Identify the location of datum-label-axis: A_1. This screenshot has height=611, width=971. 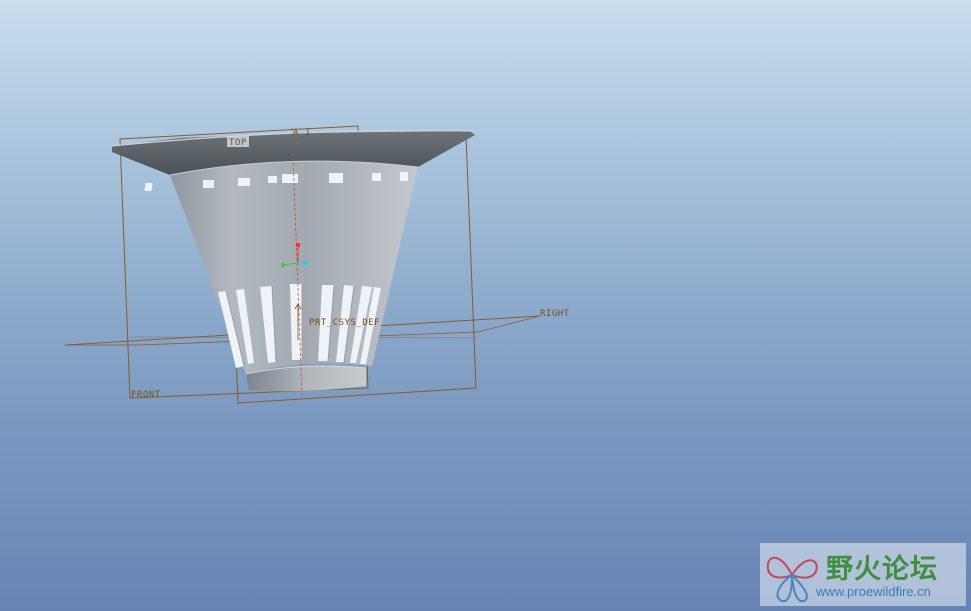
(302, 133).